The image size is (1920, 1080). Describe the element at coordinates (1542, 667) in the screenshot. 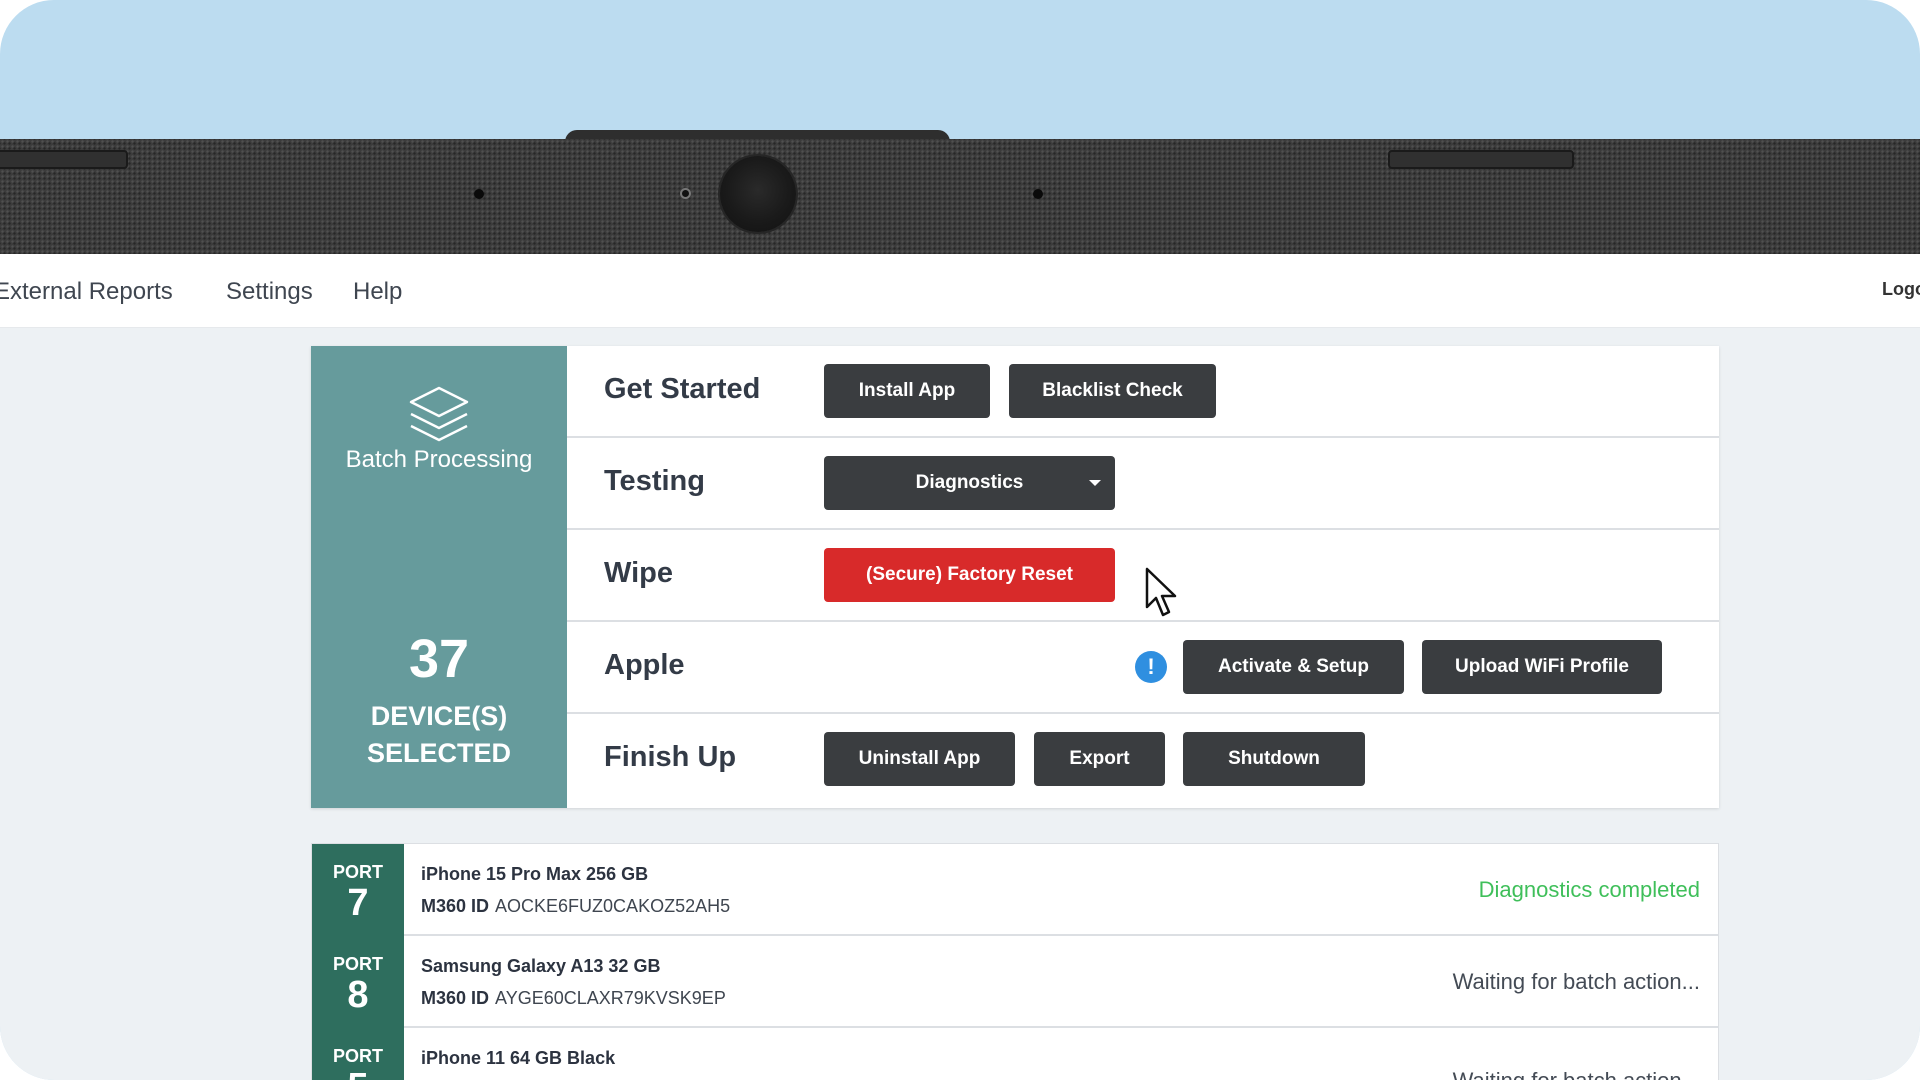

I see `upload-wifi-profile-button: Upload WiFi Profile` at that location.